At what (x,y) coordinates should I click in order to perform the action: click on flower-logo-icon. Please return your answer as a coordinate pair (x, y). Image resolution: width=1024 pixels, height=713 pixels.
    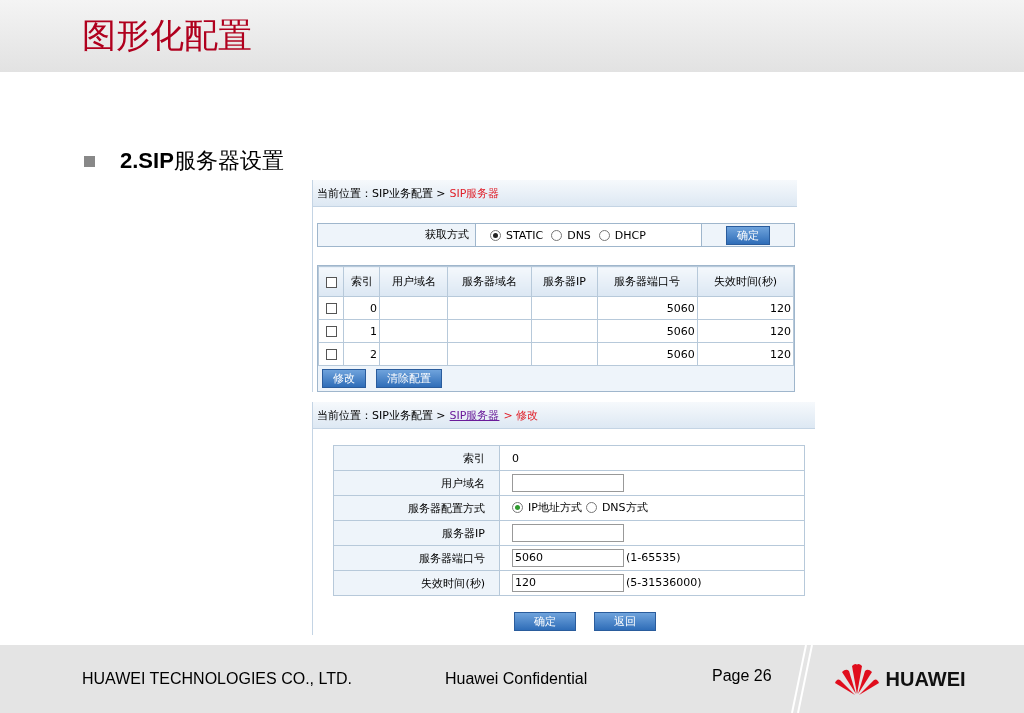
    Looking at the image, I should click on (856, 679).